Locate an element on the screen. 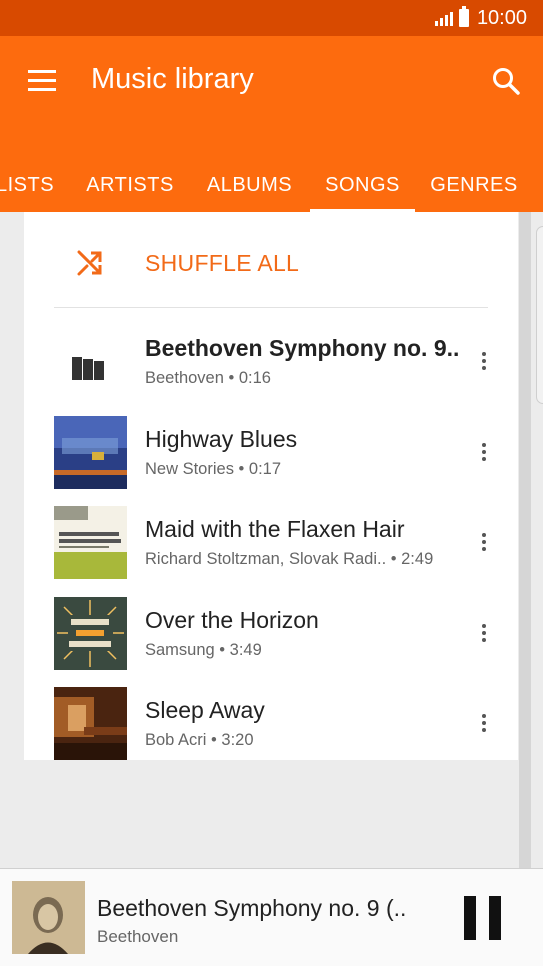 This screenshot has height=966, width=543. tab-artists: ARTISTS is located at coordinates (130, 185).